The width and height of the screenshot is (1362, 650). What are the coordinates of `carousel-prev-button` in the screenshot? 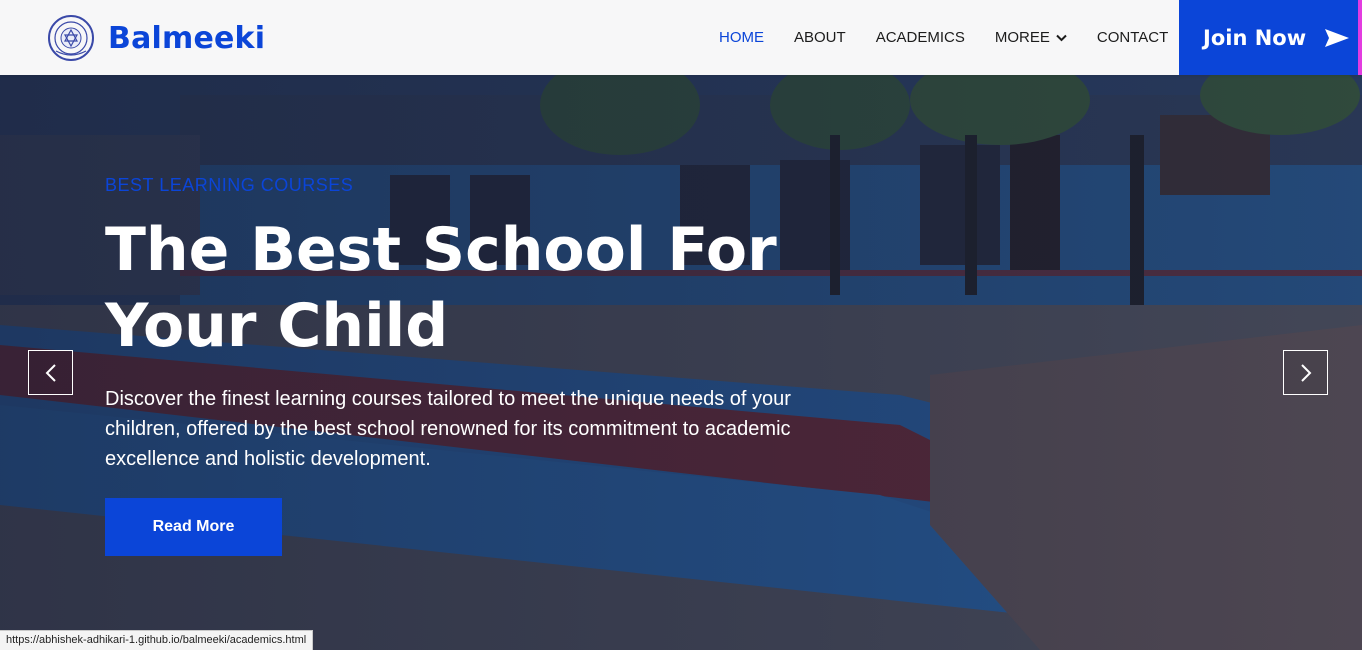 It's located at (50, 372).